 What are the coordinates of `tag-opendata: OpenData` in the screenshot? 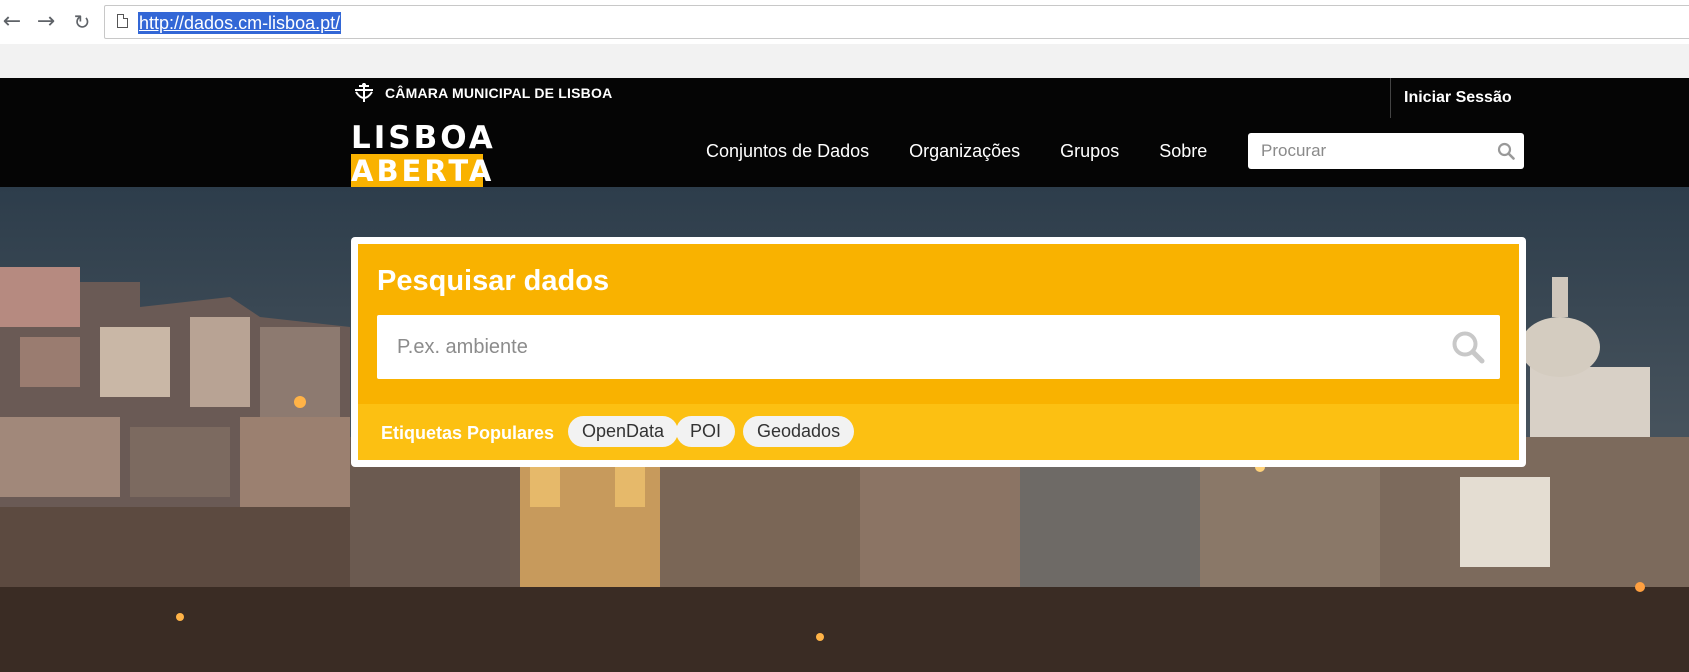 It's located at (623, 431).